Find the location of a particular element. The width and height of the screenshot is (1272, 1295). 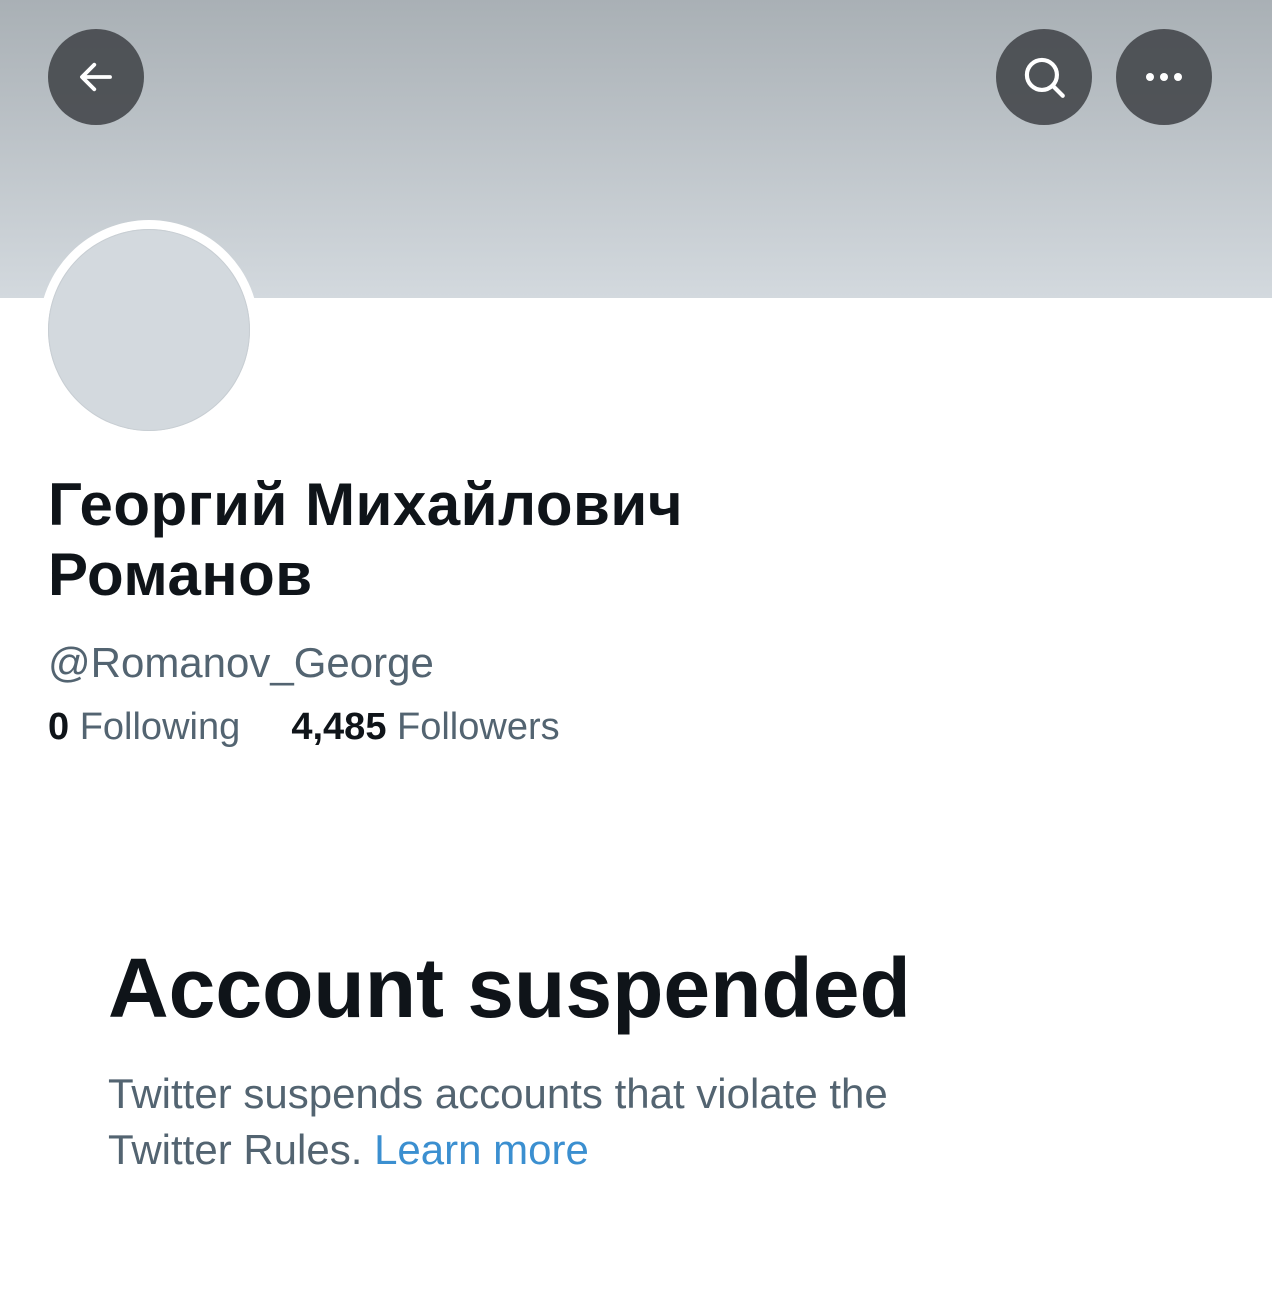

arrow-left-icon is located at coordinates (96, 77).